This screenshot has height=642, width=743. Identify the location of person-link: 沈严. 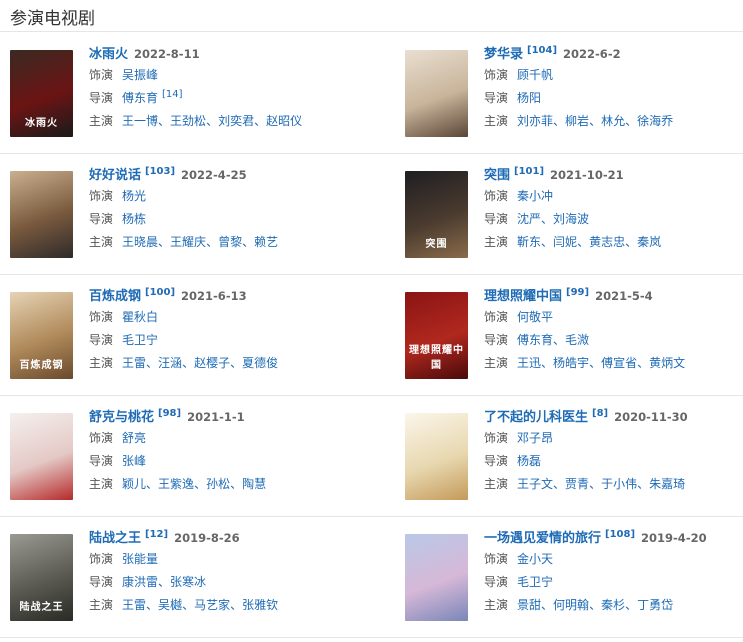
(529, 219).